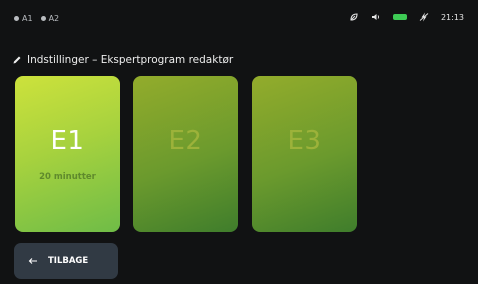 The height and width of the screenshot is (284, 478). Describe the element at coordinates (130, 60) in the screenshot. I see `page-title-text: Indstillinger – Ekspertprogram redaktør` at that location.